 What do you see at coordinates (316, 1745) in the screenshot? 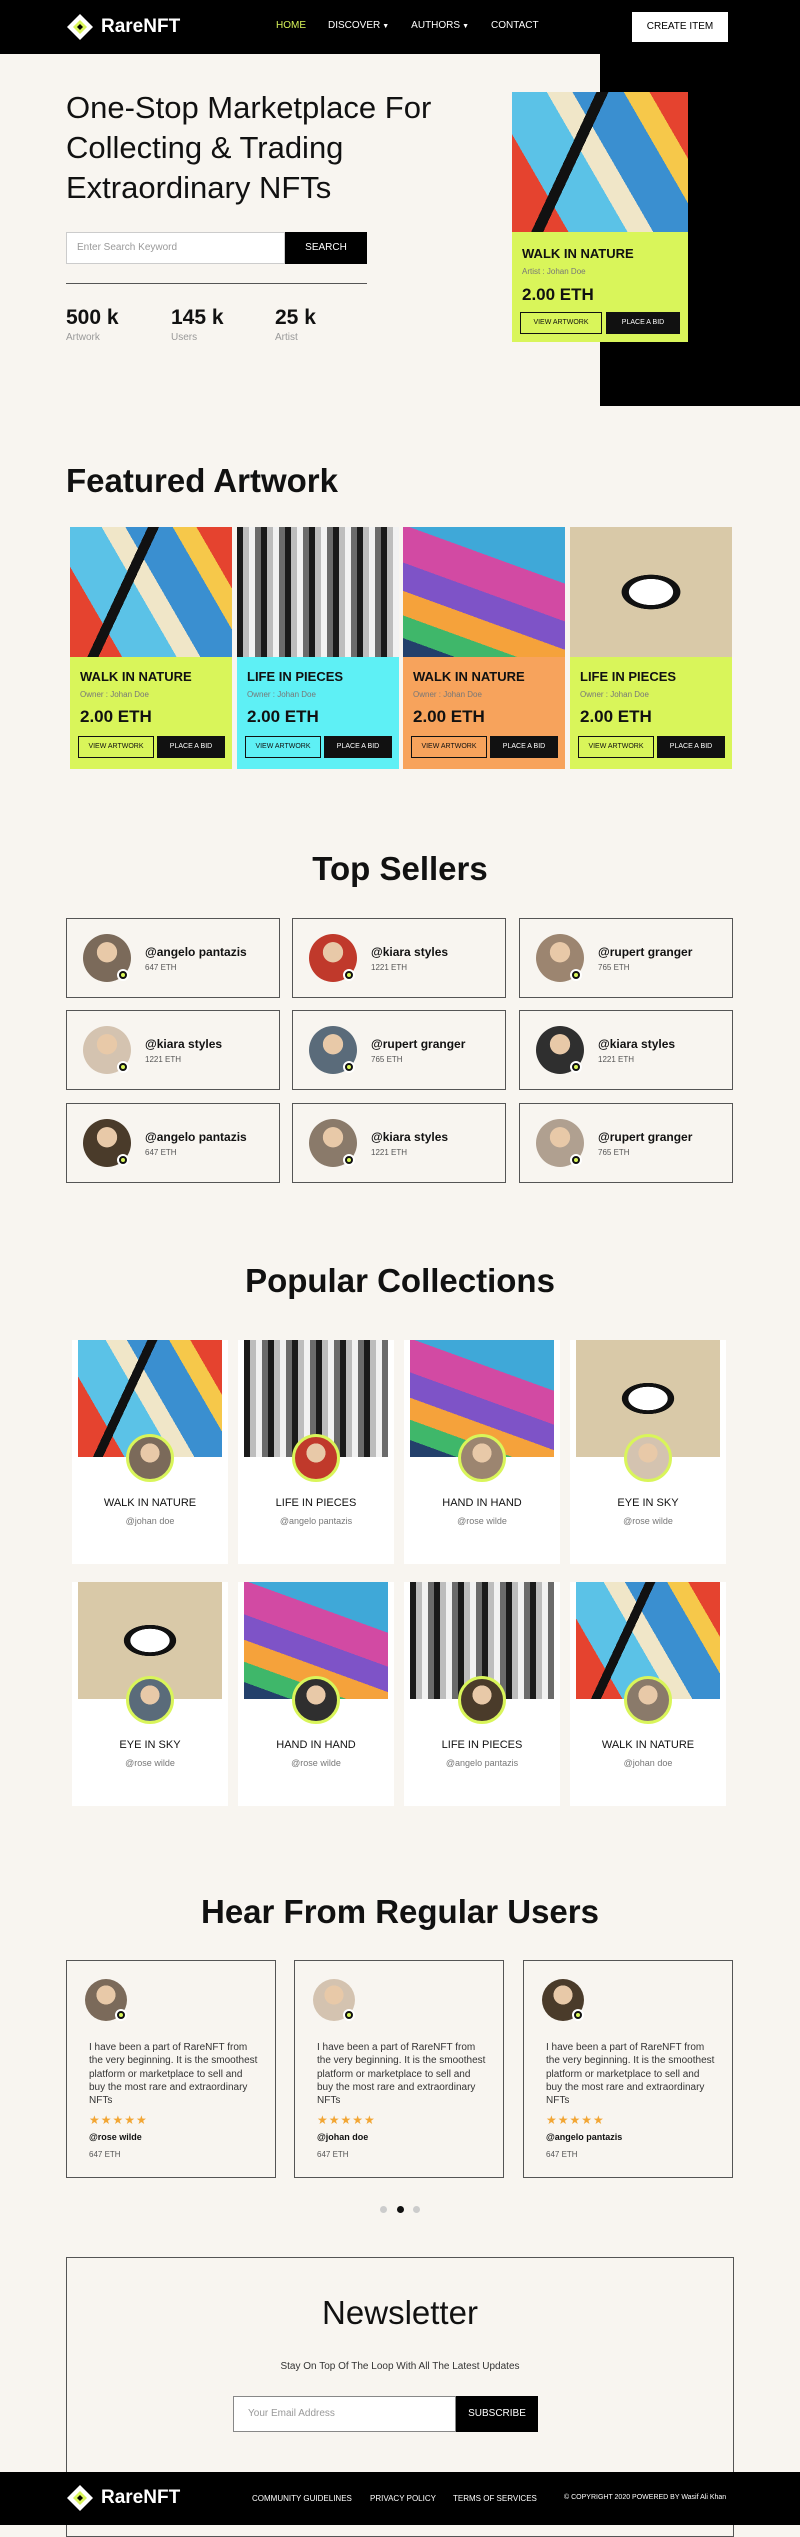
I see `collection-title: HAND IN HAND` at bounding box center [316, 1745].